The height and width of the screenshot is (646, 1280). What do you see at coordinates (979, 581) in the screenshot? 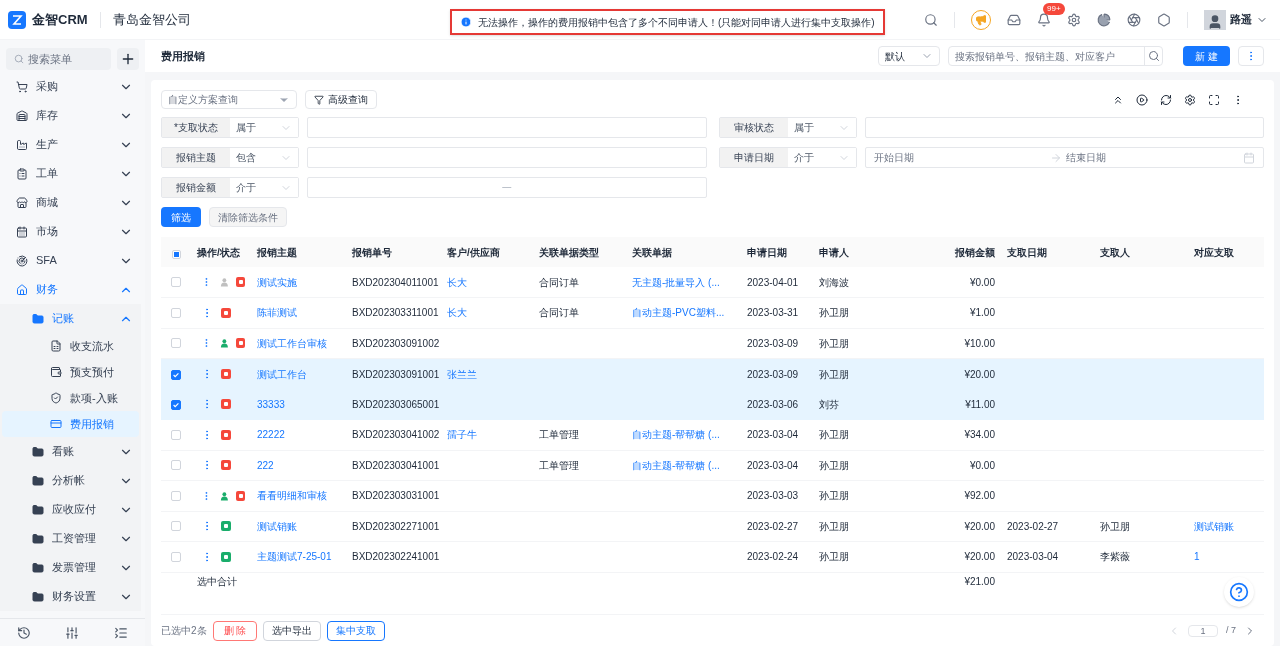
I see `summary-amount: ¥21.00` at bounding box center [979, 581].